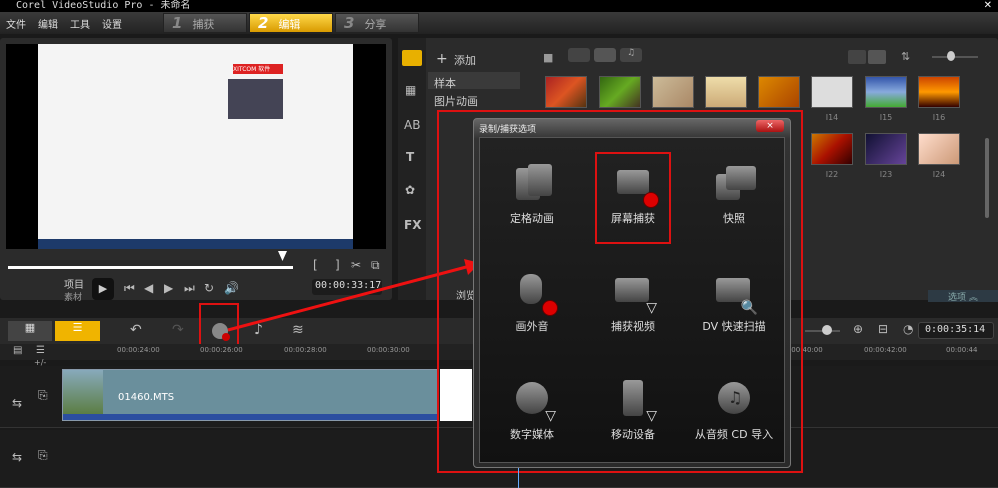  What do you see at coordinates (532, 184) in the screenshot?
I see `stop-motion-icon` at bounding box center [532, 184].